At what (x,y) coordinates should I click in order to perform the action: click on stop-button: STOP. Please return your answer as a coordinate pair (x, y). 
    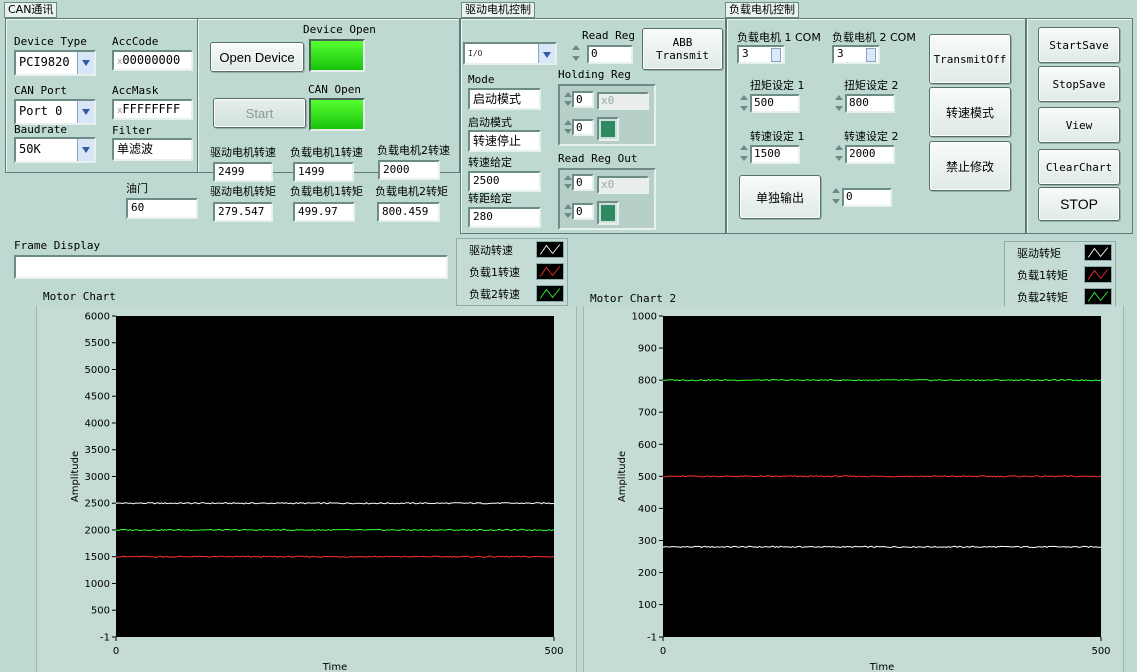
    Looking at the image, I should click on (1079, 204).